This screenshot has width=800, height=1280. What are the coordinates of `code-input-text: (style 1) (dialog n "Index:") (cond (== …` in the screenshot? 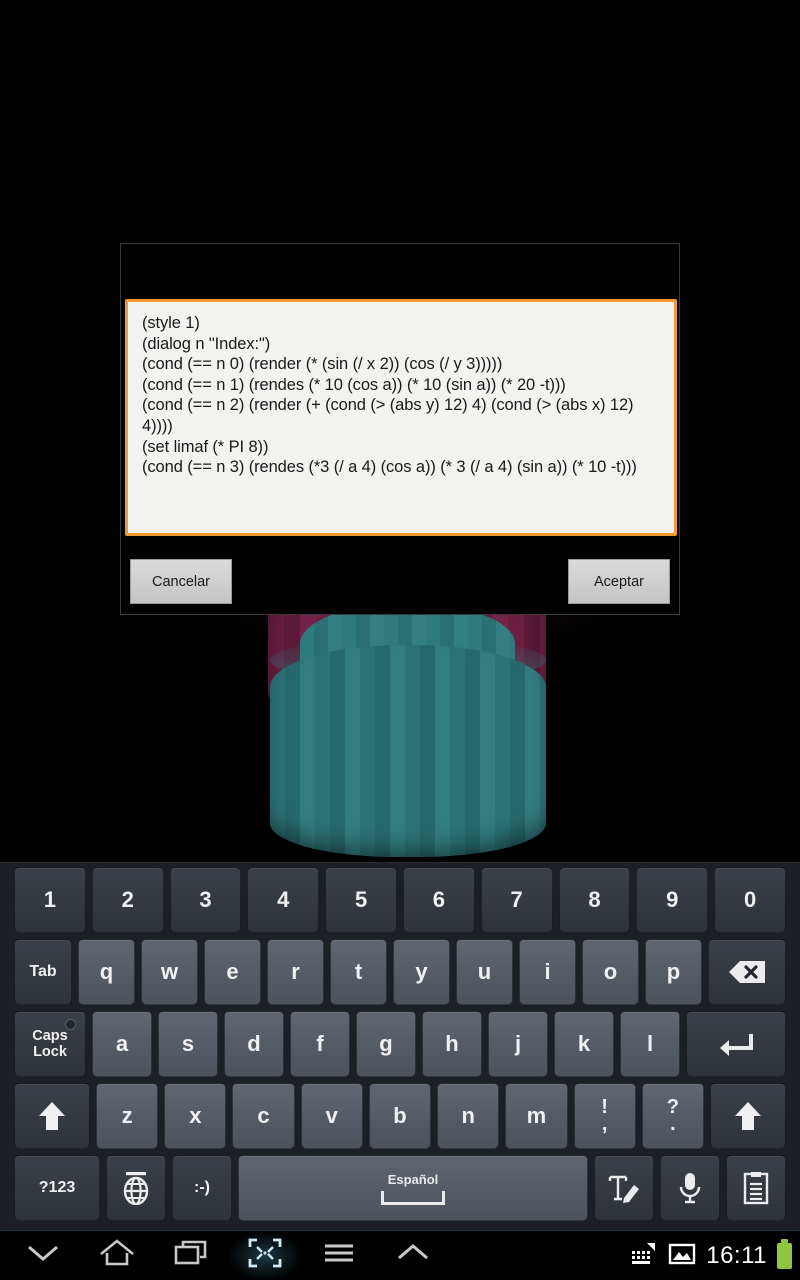 It's located at (389, 395).